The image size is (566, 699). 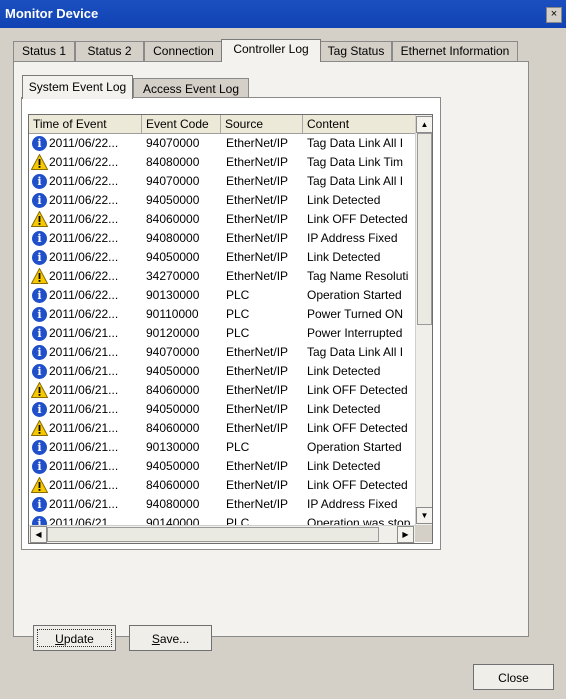 What do you see at coordinates (283, 14) in the screenshot?
I see `title-bar: Monitor Device ×` at bounding box center [283, 14].